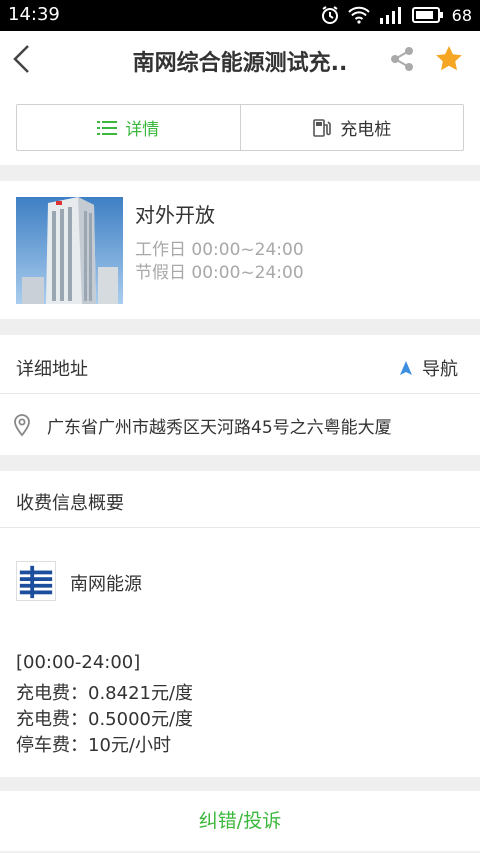 The image size is (480, 853). I want to click on holiday-hours: 节假日 00:00~24:00, so click(219, 273).